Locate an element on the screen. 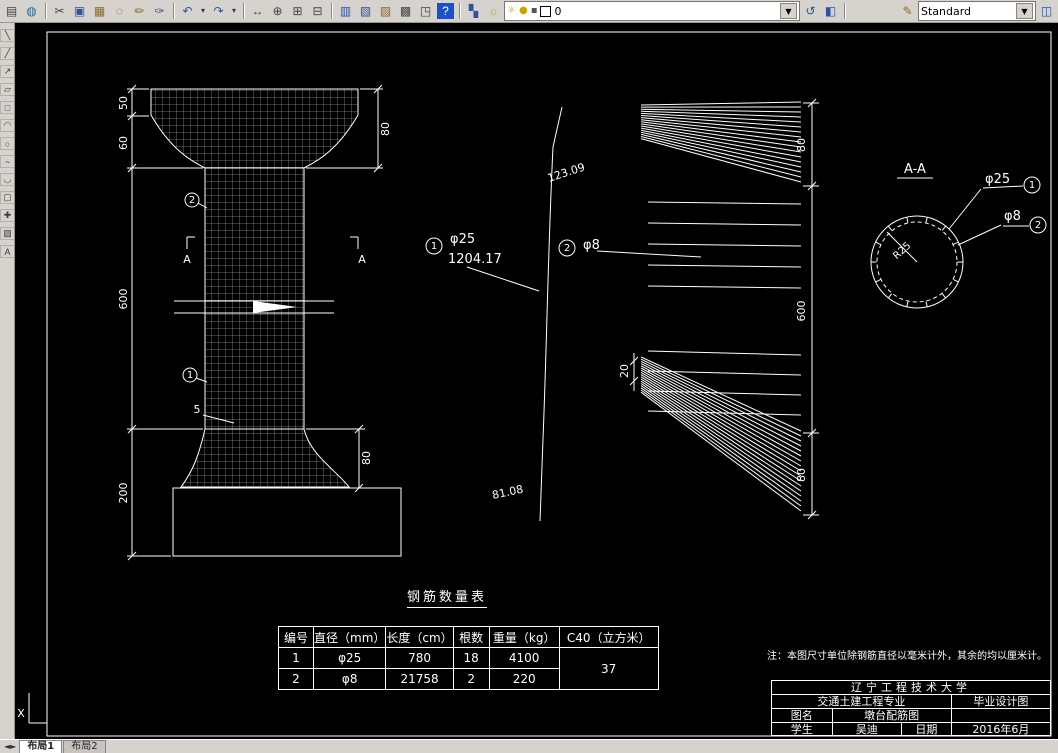  tool-palettes-icon: ▨ is located at coordinates (385, 11).